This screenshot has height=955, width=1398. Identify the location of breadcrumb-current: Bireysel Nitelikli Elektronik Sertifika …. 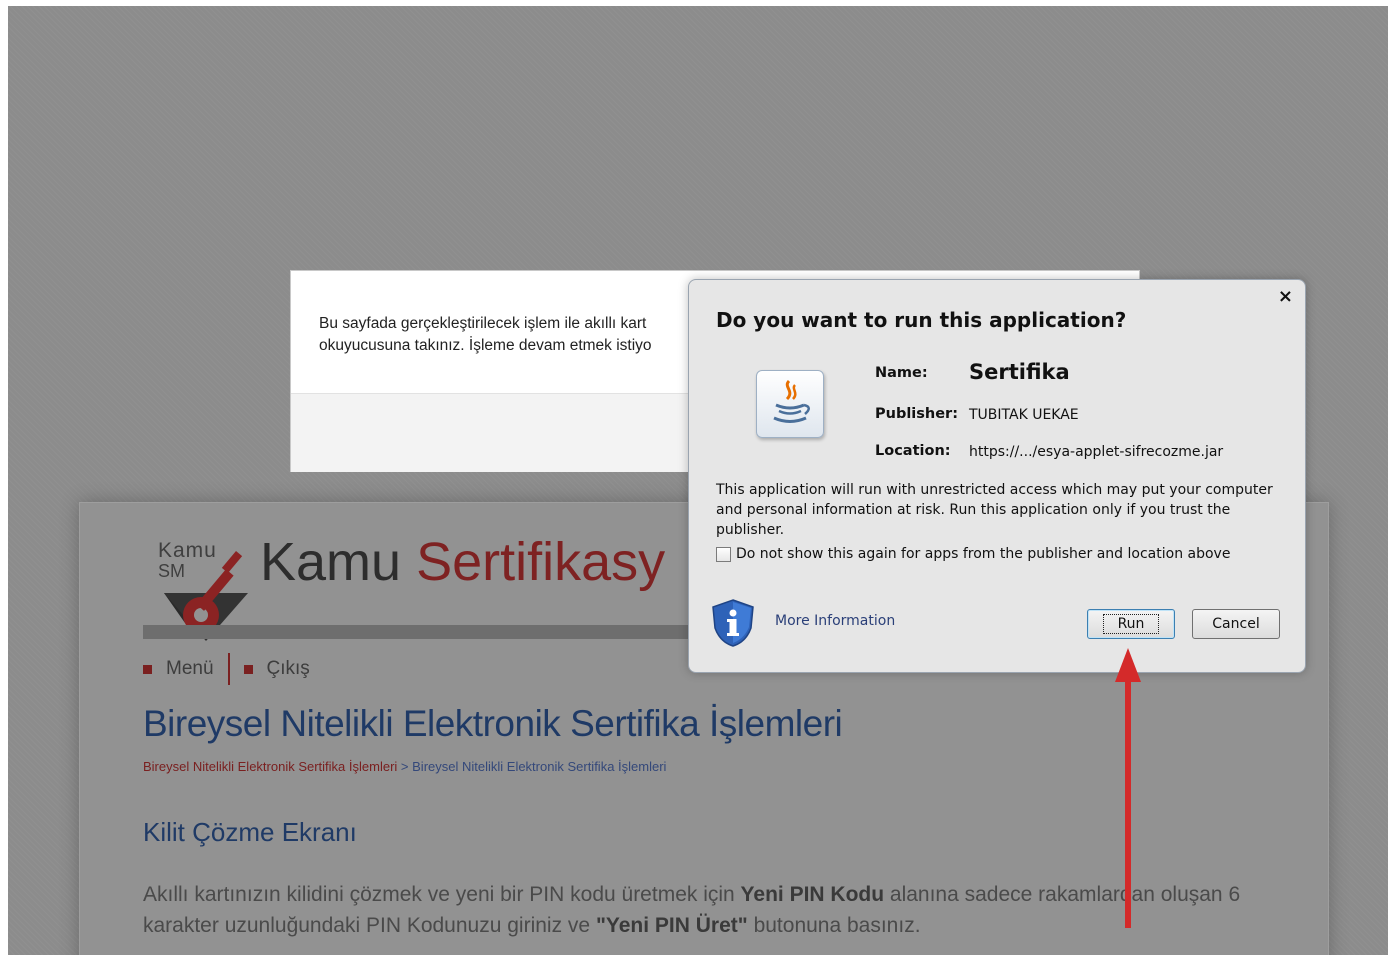
(539, 766).